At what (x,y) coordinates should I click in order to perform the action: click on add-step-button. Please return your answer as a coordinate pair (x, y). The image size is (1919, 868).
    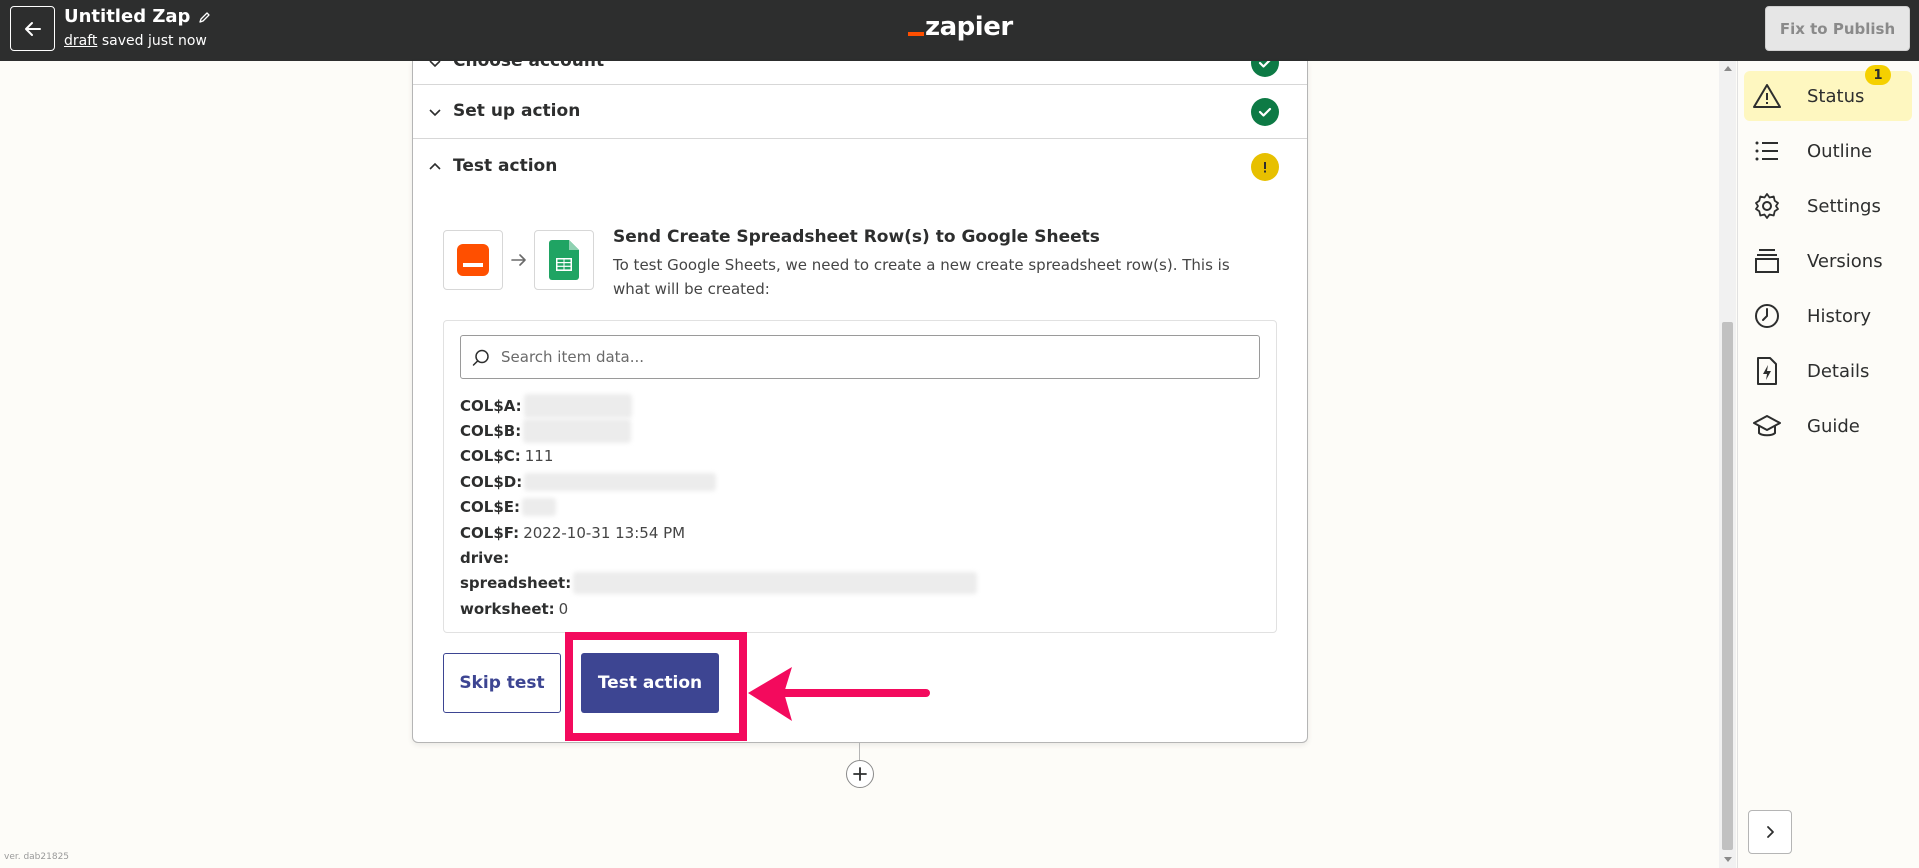
    Looking at the image, I should click on (860, 774).